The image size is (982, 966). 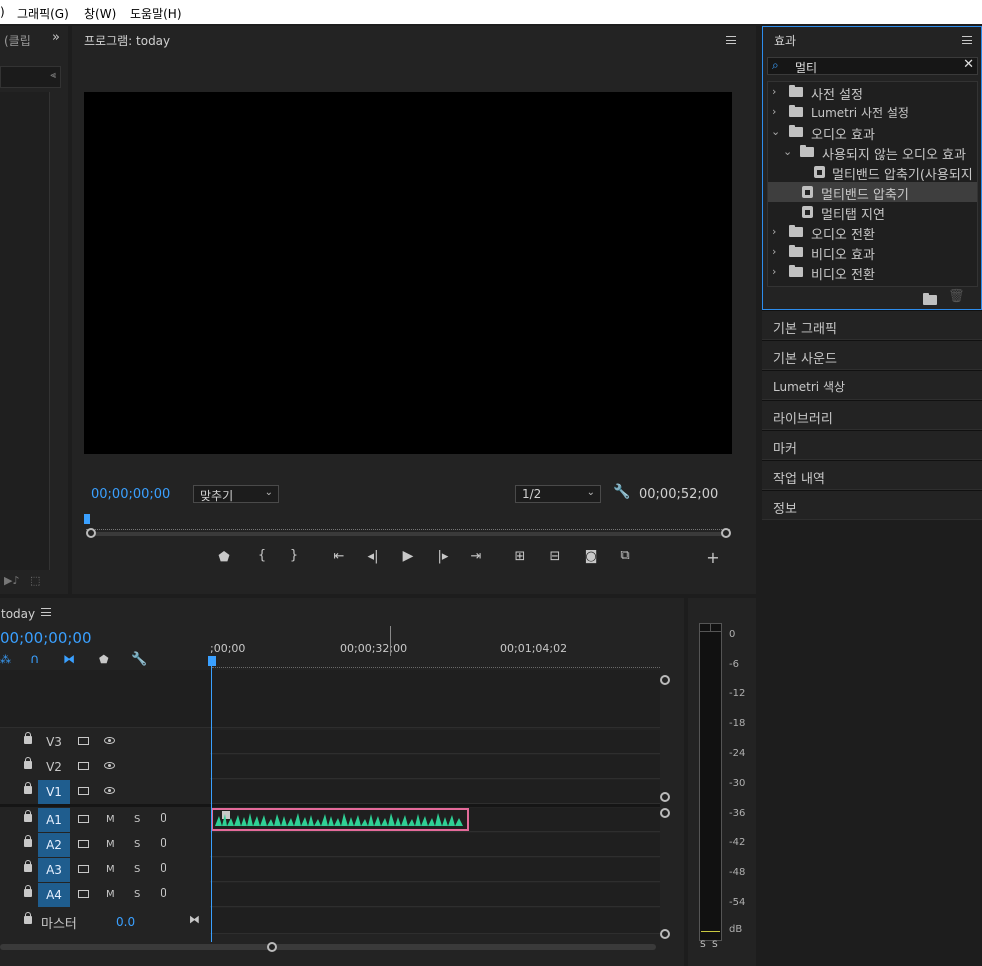 What do you see at coordinates (435, 895) in the screenshot?
I see `track-lane-a4` at bounding box center [435, 895].